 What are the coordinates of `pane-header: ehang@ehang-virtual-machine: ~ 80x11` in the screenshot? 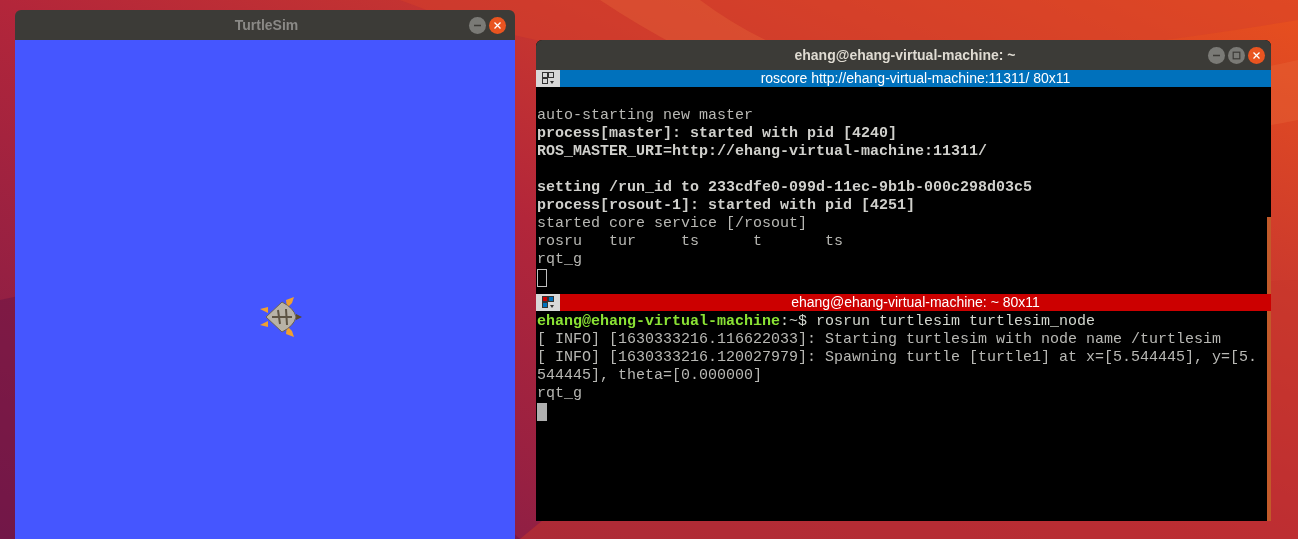 It's located at (903, 302).